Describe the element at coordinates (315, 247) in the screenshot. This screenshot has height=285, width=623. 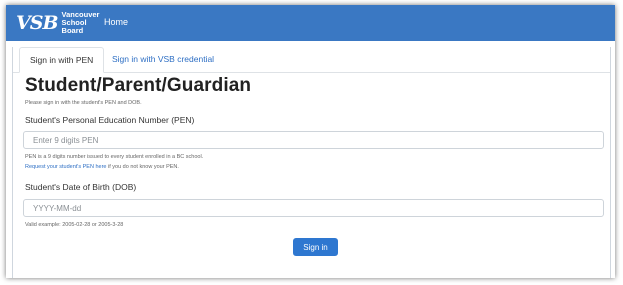
I see `sign-in-button: Sign in` at that location.